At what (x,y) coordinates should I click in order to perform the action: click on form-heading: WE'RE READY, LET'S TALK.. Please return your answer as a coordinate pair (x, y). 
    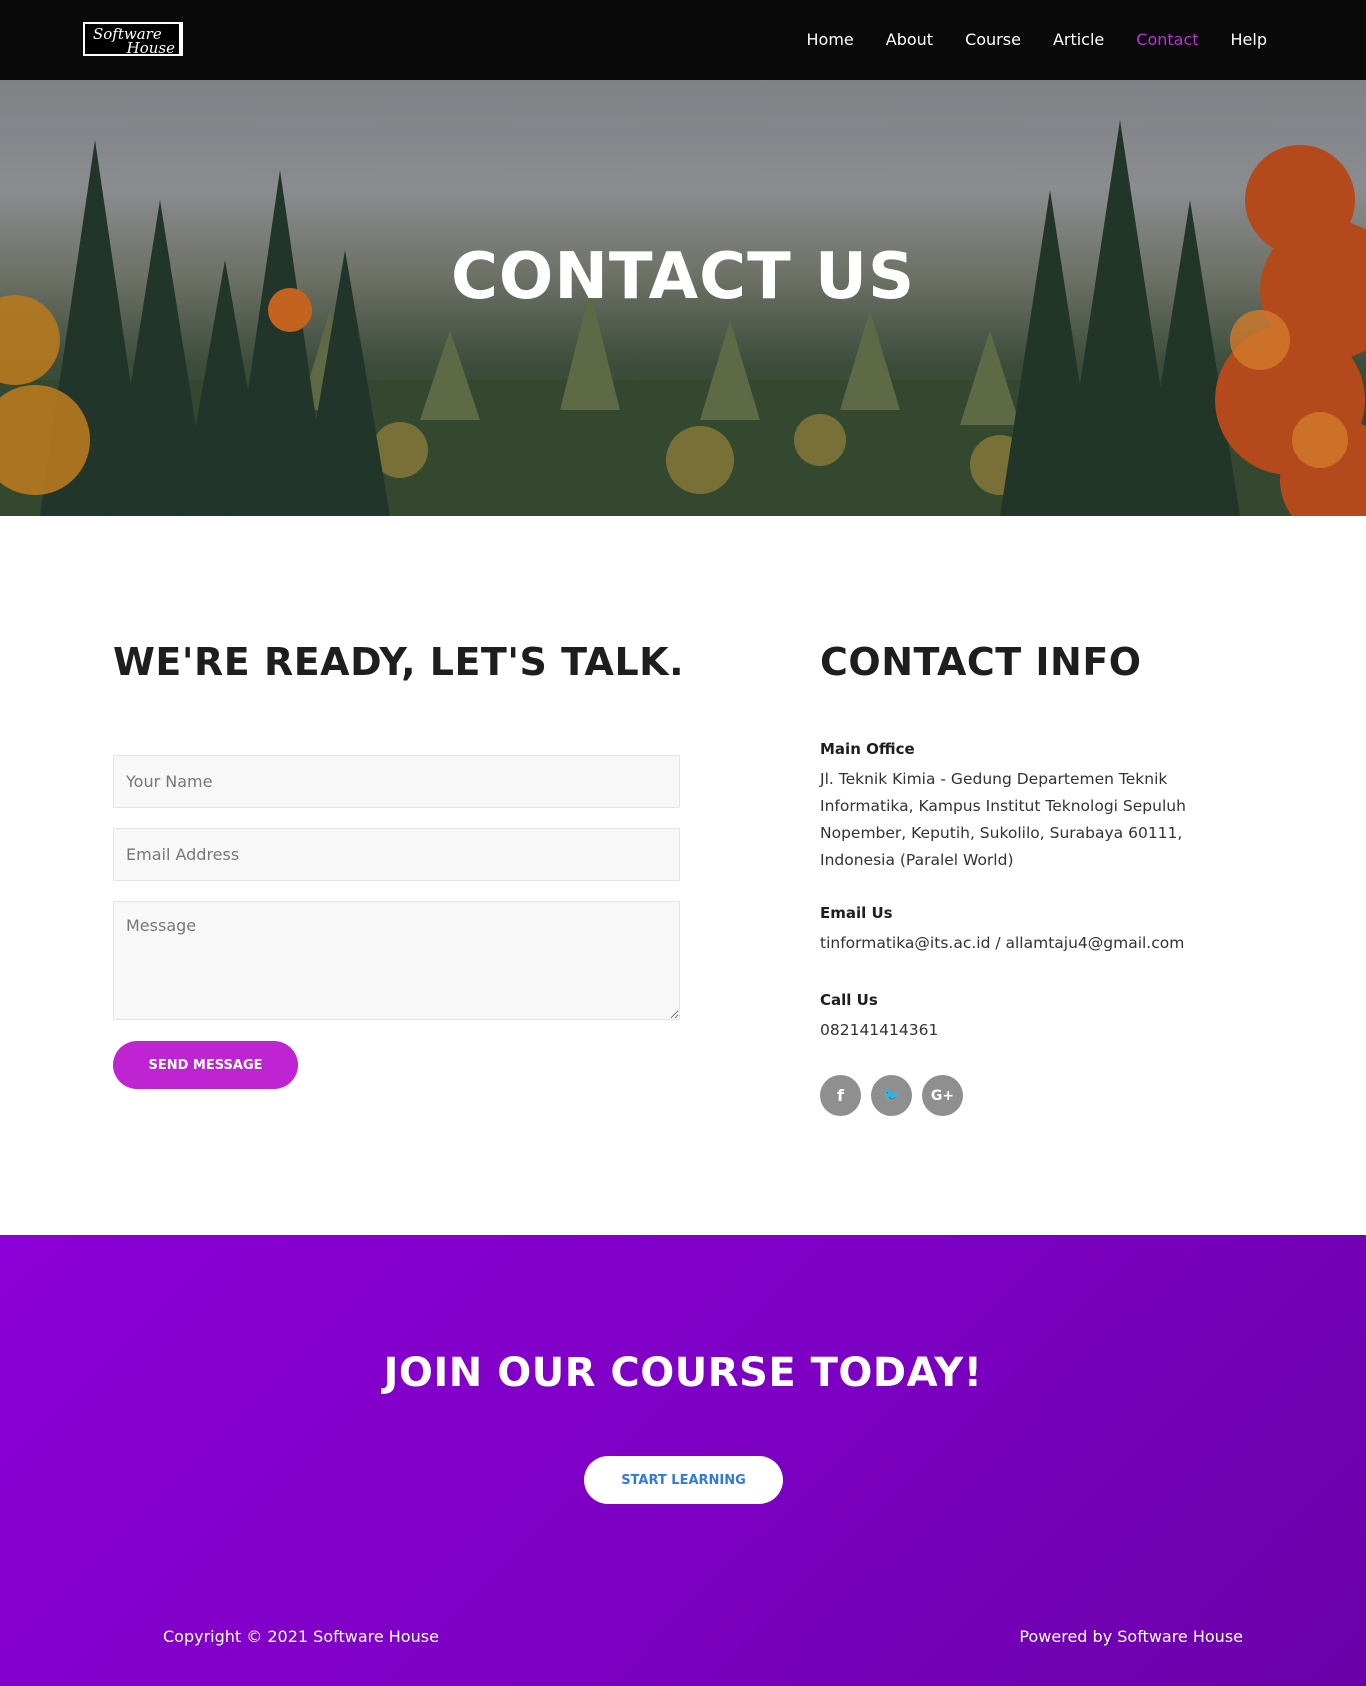
    Looking at the image, I should click on (399, 662).